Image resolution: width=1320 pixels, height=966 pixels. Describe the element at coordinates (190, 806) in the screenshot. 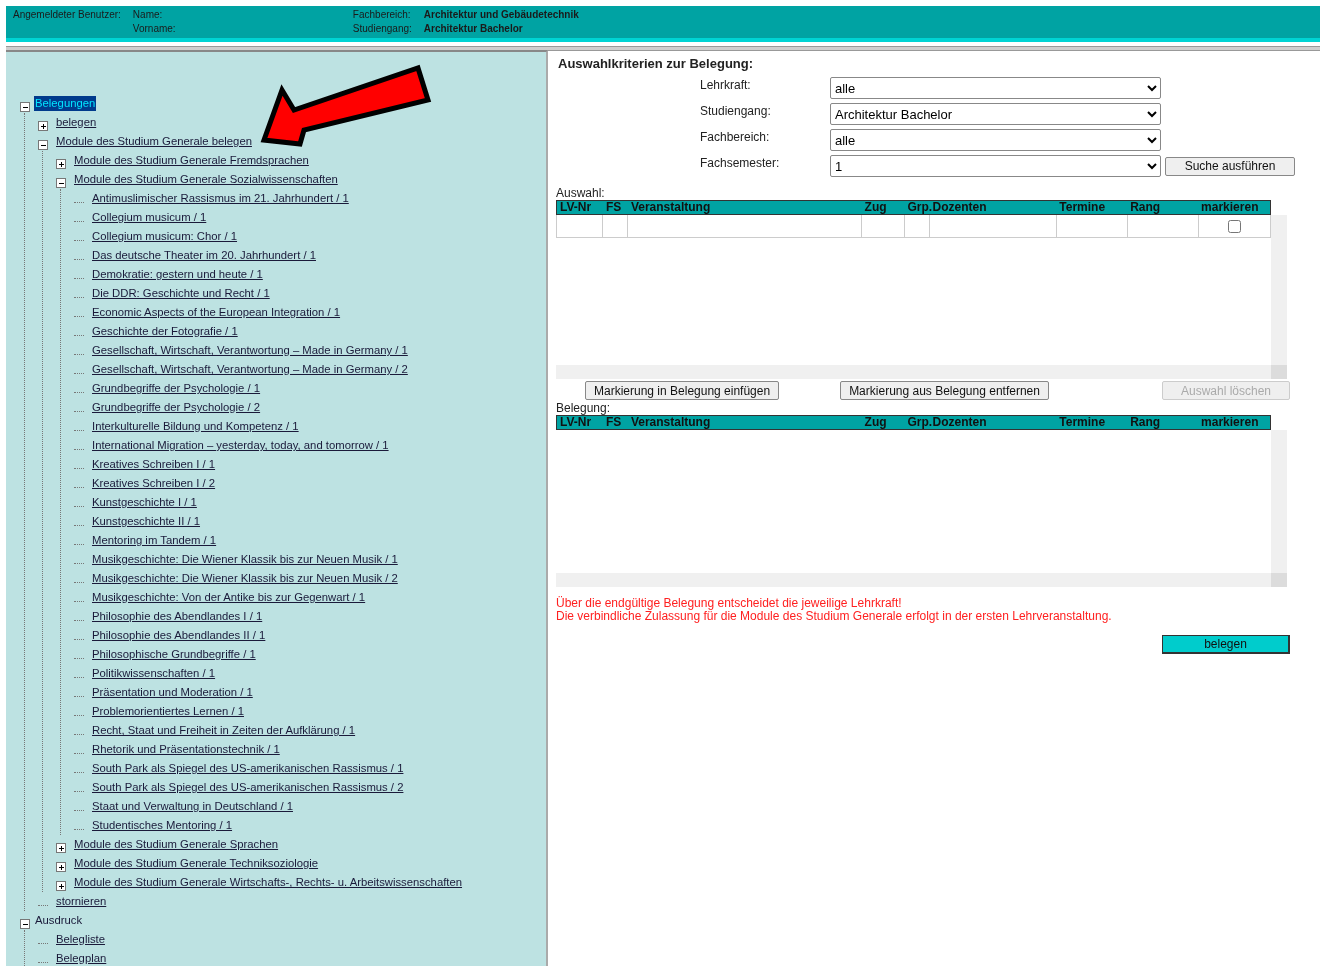

I see `tree-link: Staat und Verwaltung in Deutschland / 1` at that location.